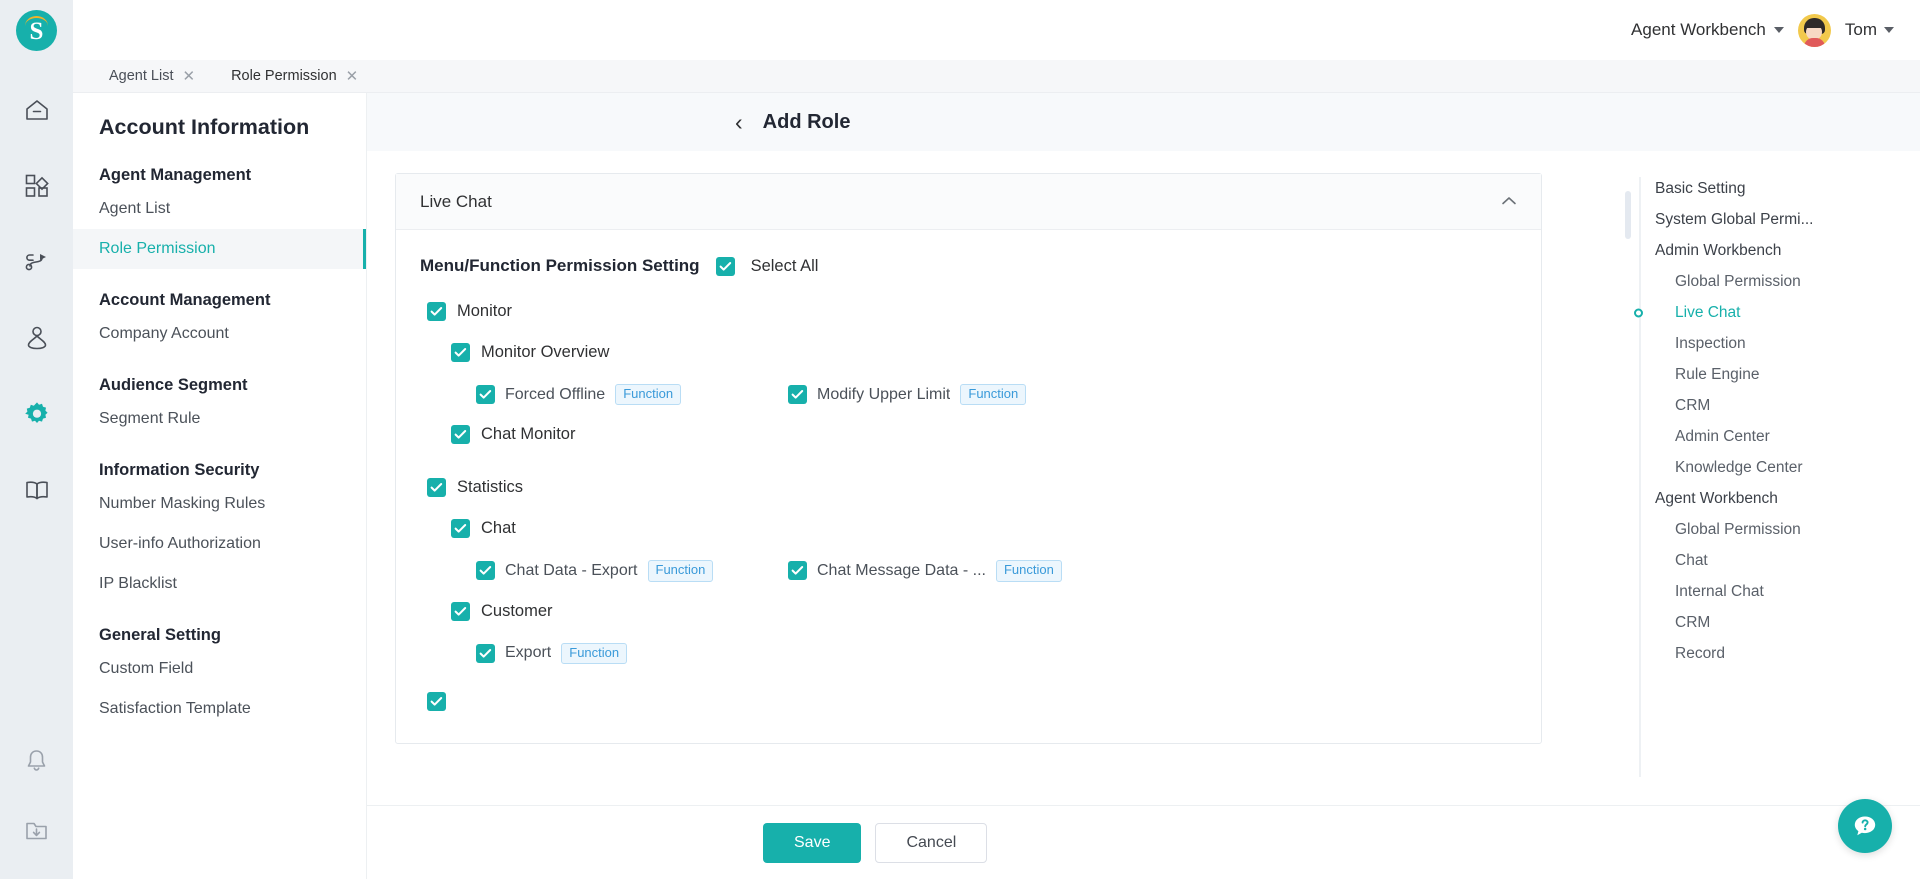 This screenshot has width=1920, height=879. Describe the element at coordinates (1777, 312) in the screenshot. I see `anchor-item-live-chat: Live Chat` at that location.